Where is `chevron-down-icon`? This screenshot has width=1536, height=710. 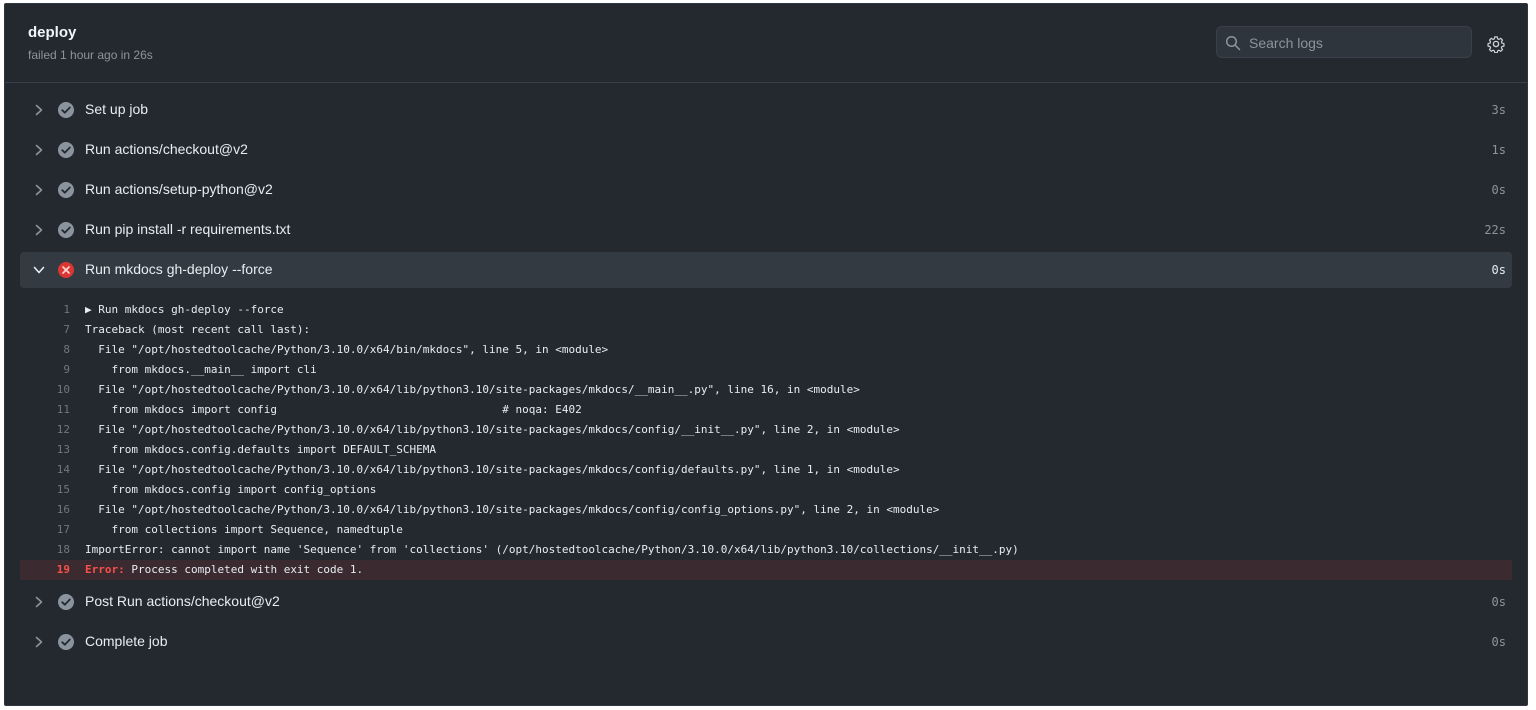
chevron-down-icon is located at coordinates (39, 270).